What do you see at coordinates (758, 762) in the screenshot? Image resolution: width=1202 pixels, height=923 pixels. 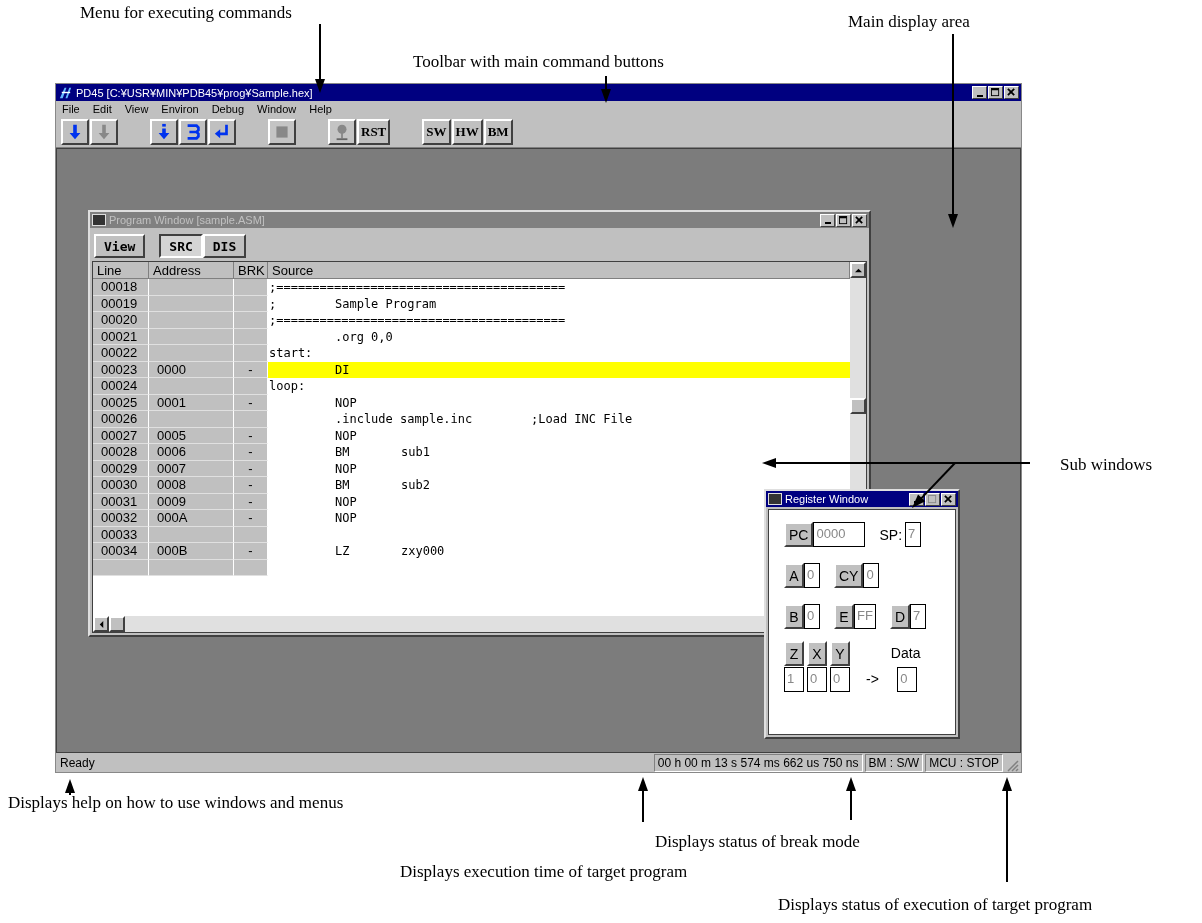 I see `status-panel: 00 h 00 m 13 s 574 ms 662 us 750 ns` at bounding box center [758, 762].